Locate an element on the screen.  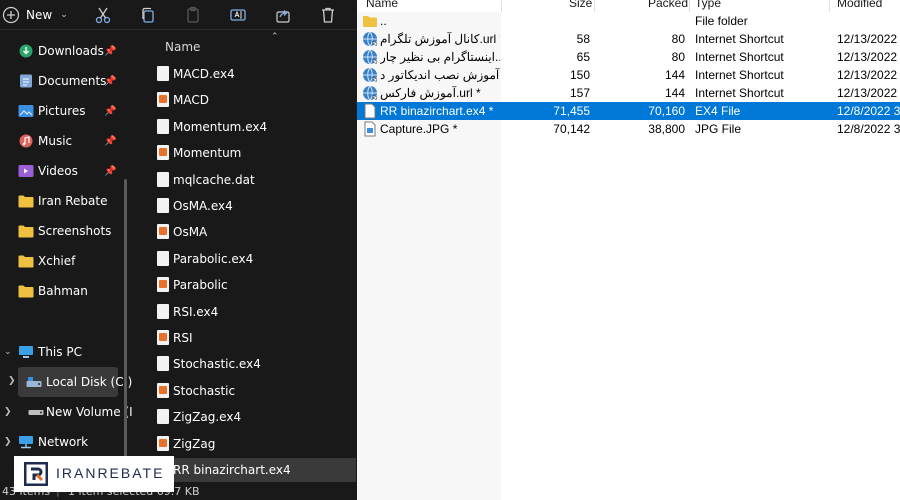
column-header-type: Type is located at coordinates (708, 5).